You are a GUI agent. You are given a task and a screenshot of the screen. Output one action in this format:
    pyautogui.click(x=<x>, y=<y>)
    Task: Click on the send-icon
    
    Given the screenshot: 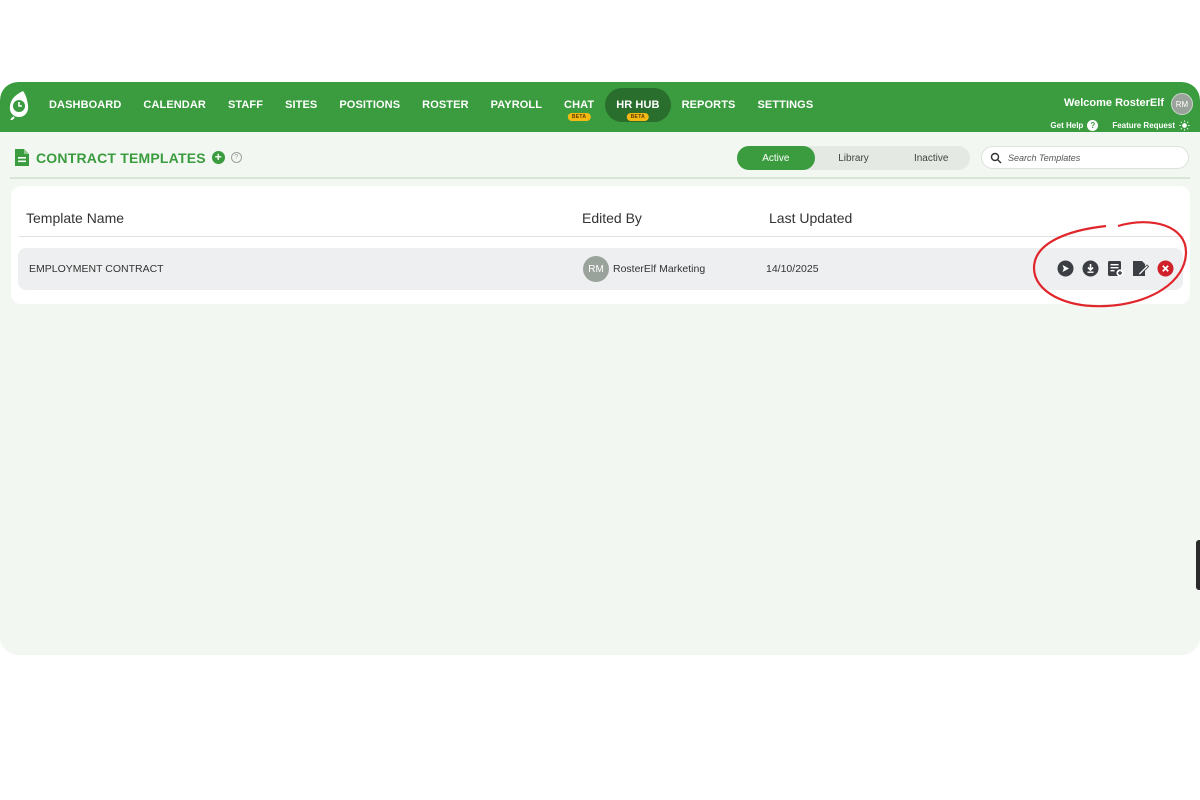 What is the action you would take?
    pyautogui.click(x=1065, y=268)
    